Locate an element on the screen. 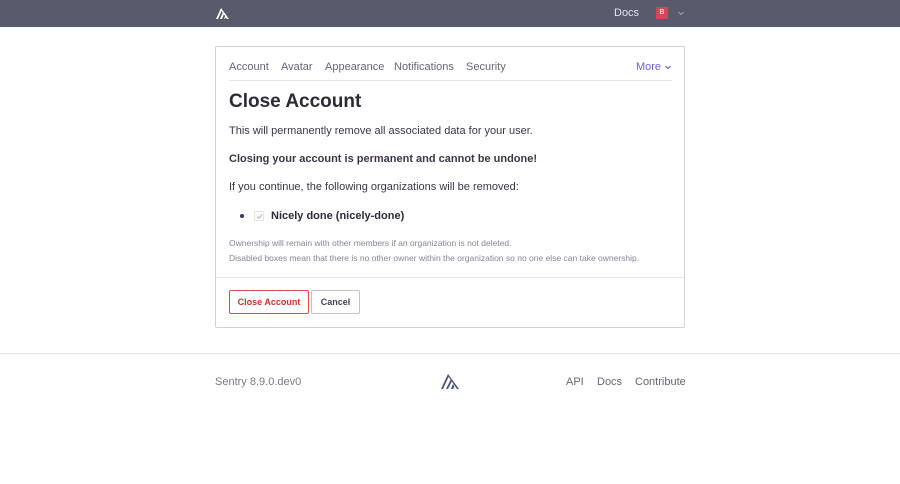  top-navbar: Docs B is located at coordinates (450, 13).